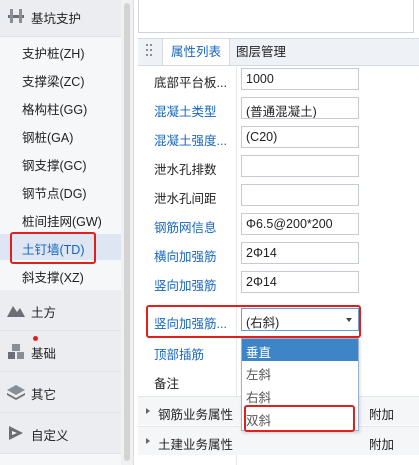 The image size is (419, 465). I want to click on group-name: 土建业务属性, so click(196, 445).